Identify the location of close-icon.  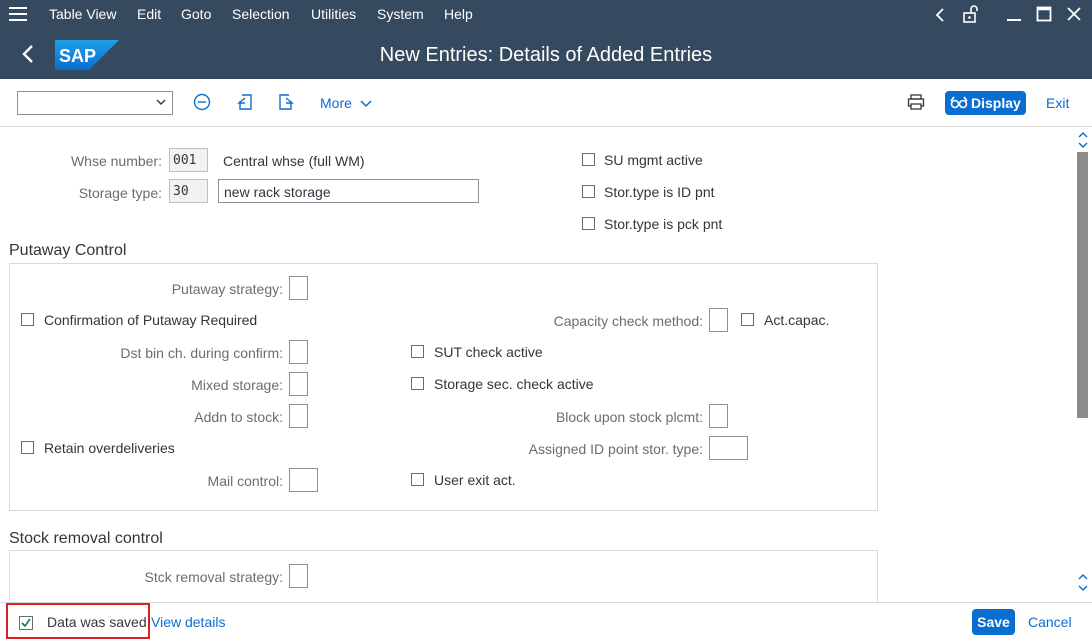
(1074, 14).